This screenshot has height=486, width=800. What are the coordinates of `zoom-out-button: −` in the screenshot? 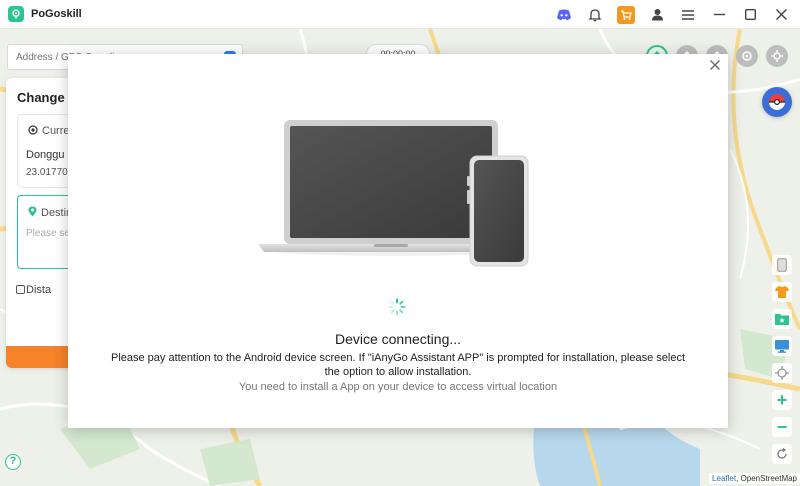 It's located at (782, 427).